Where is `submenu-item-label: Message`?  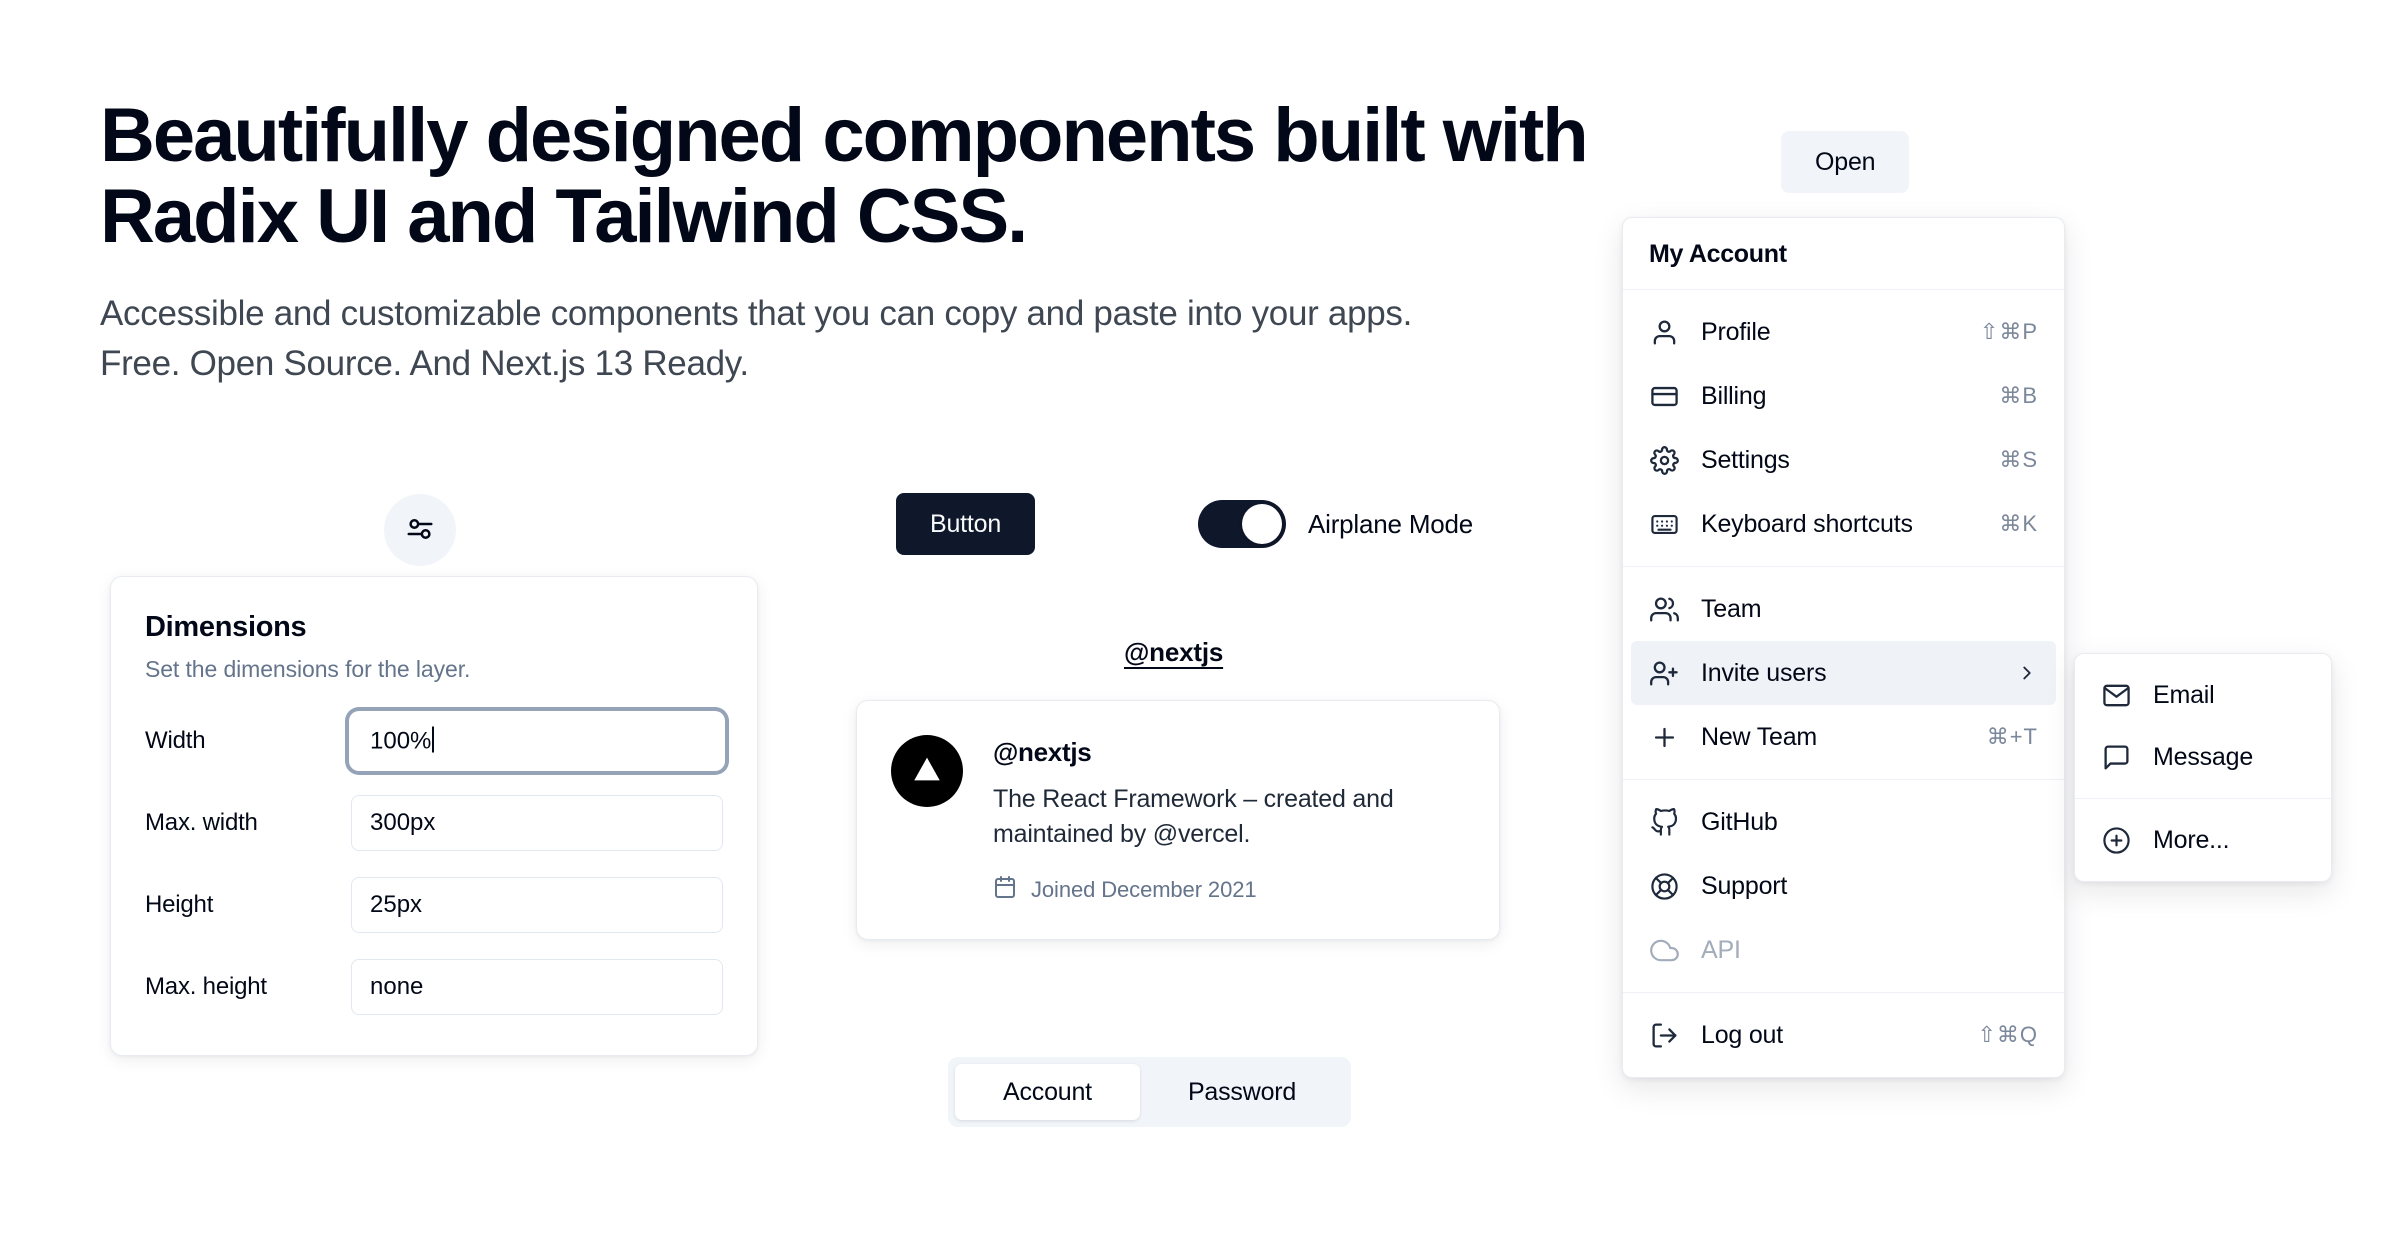
submenu-item-label: Message is located at coordinates (2203, 756).